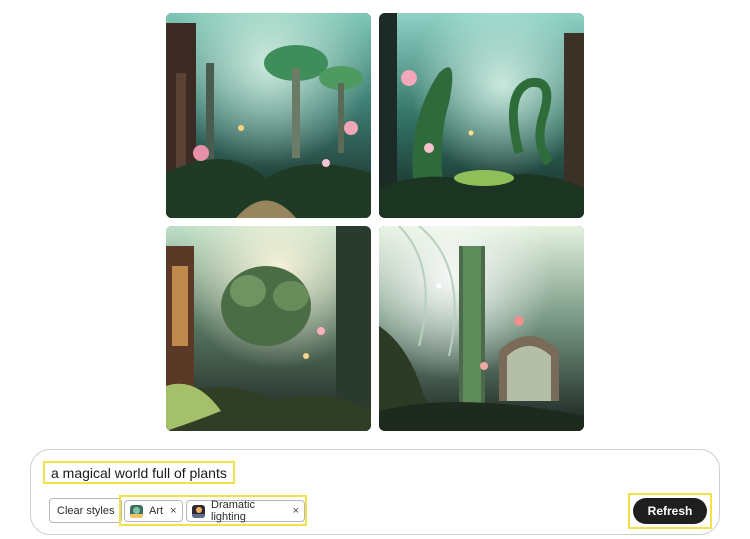 Image resolution: width=750 pixels, height=539 pixels. I want to click on art-thumbnail-icon, so click(136, 511).